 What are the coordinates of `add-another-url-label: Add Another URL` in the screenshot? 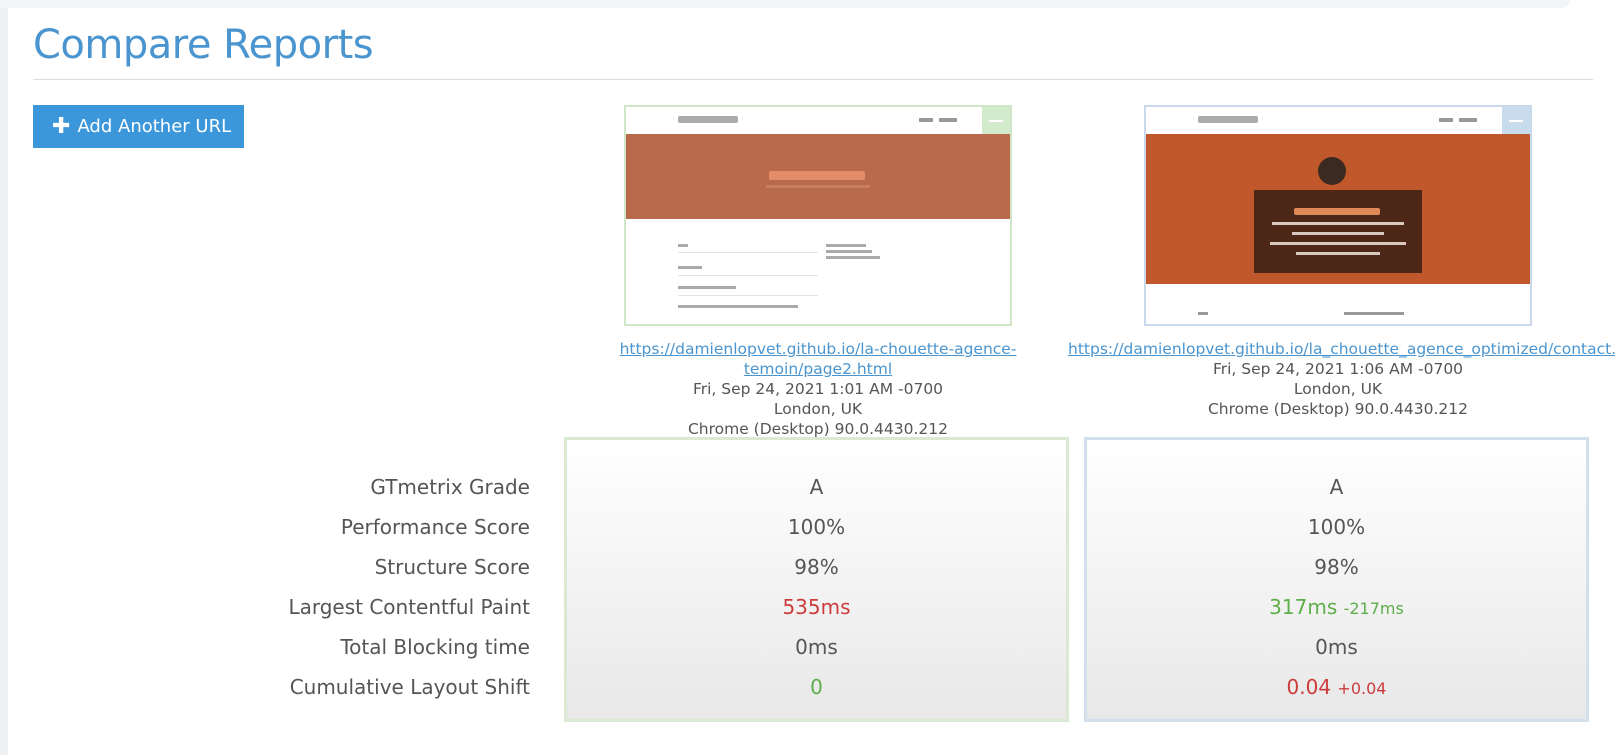 It's located at (154, 126).